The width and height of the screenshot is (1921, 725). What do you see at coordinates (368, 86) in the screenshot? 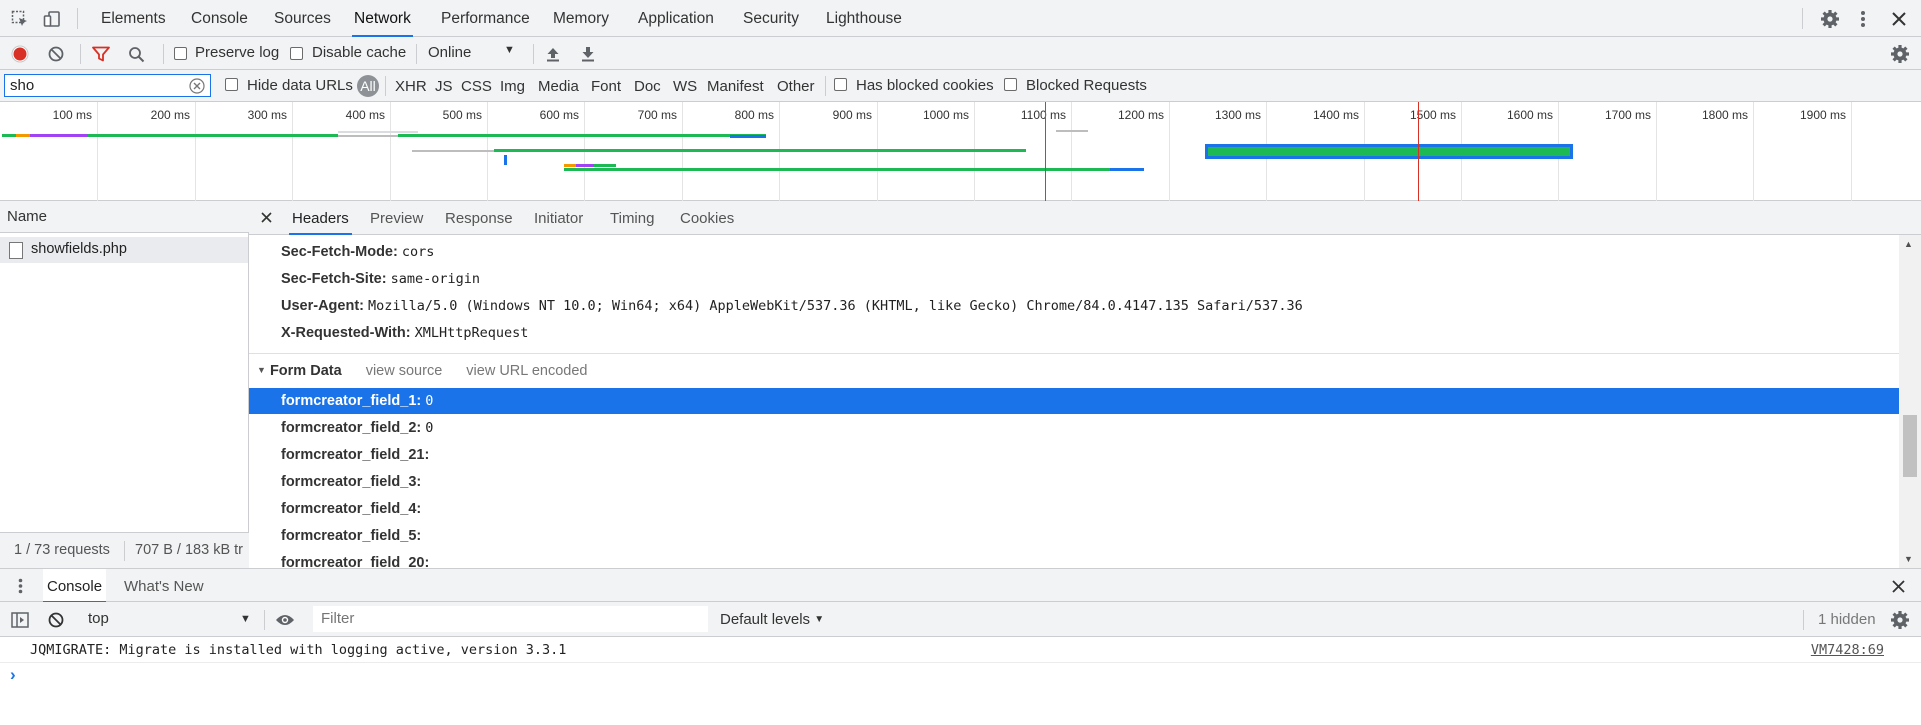
I see `filter-all-button: All` at bounding box center [368, 86].